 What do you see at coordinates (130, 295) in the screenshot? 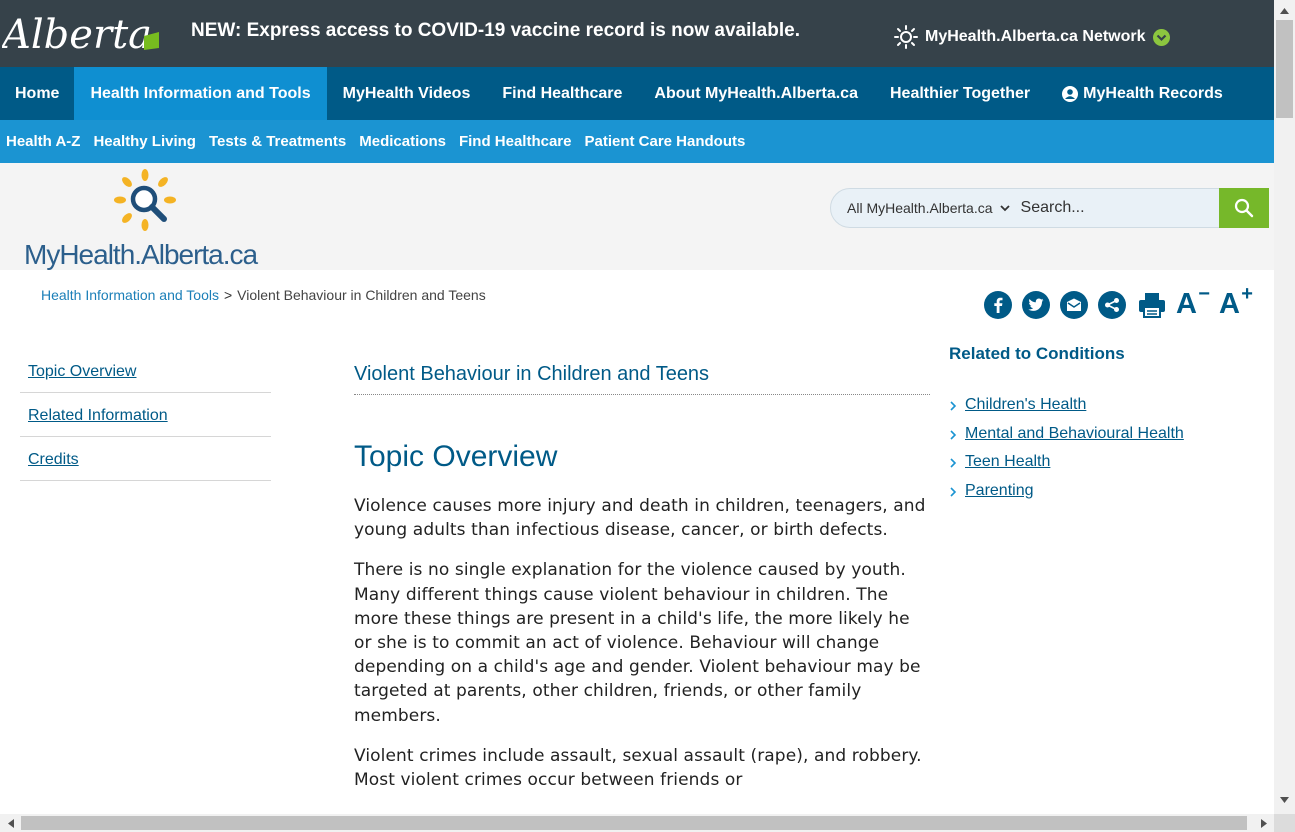
I see `breadcrumb-parent-link: Health Information and Tools` at bounding box center [130, 295].